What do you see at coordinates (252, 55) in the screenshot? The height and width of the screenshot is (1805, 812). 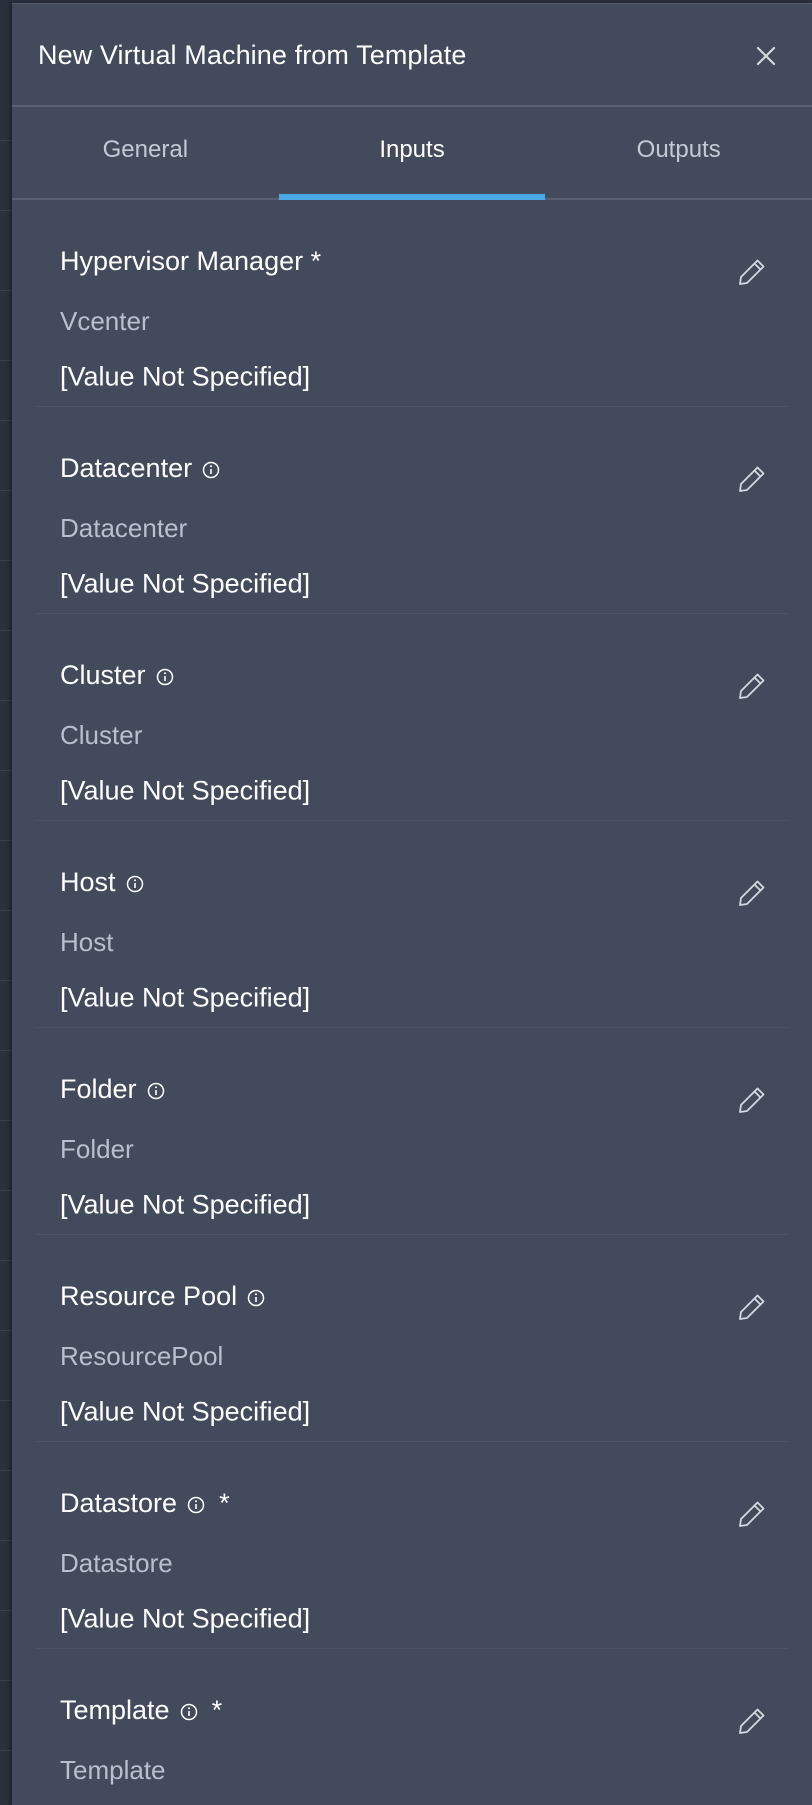 I see `dialog-title: New Virtual Machine from Template` at bounding box center [252, 55].